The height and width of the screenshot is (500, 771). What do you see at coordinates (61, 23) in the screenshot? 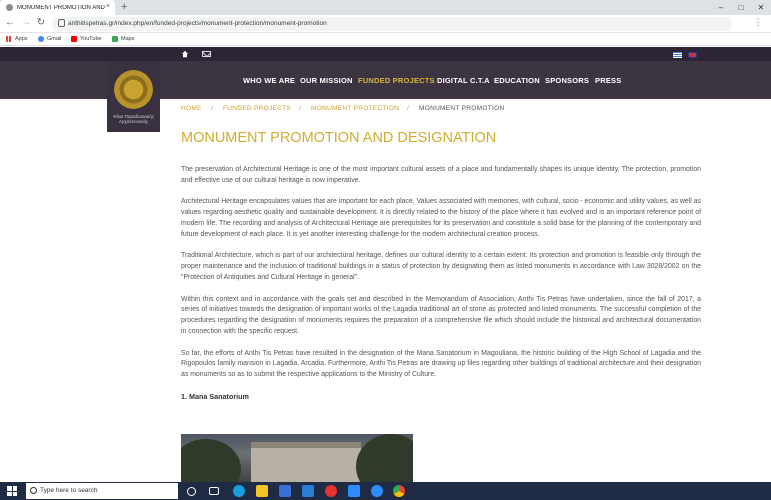
I see `lock-icon` at bounding box center [61, 23].